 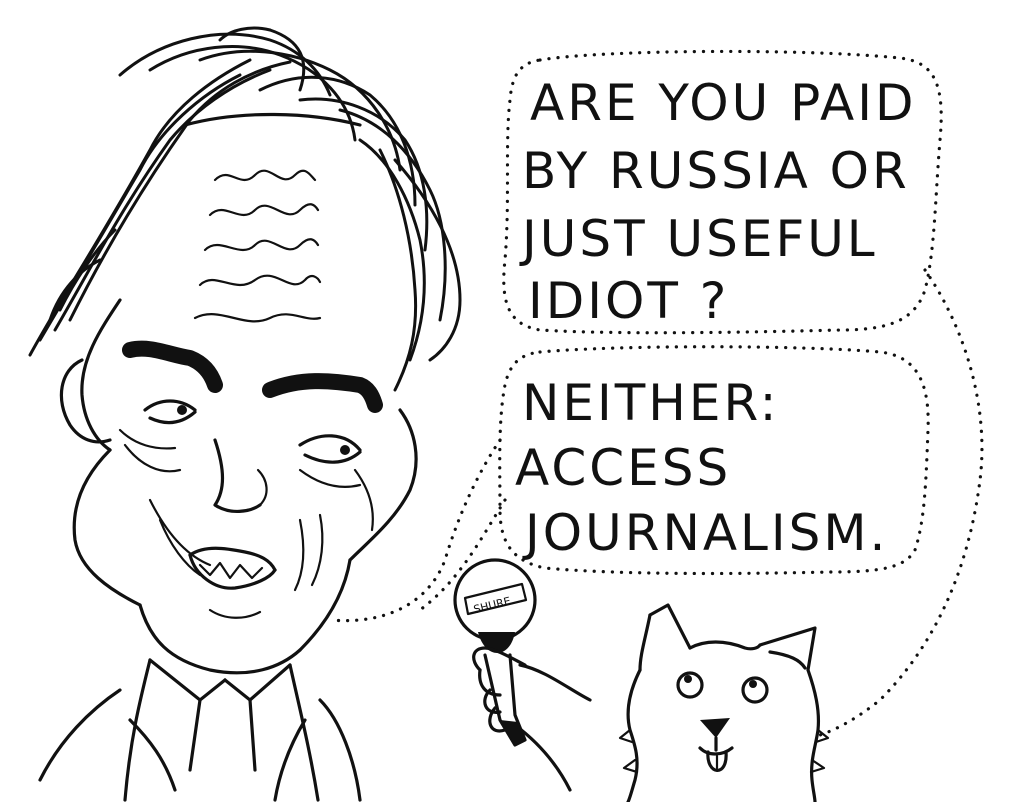 I want to click on microphone-brand-label: SHURE, so click(x=492, y=605).